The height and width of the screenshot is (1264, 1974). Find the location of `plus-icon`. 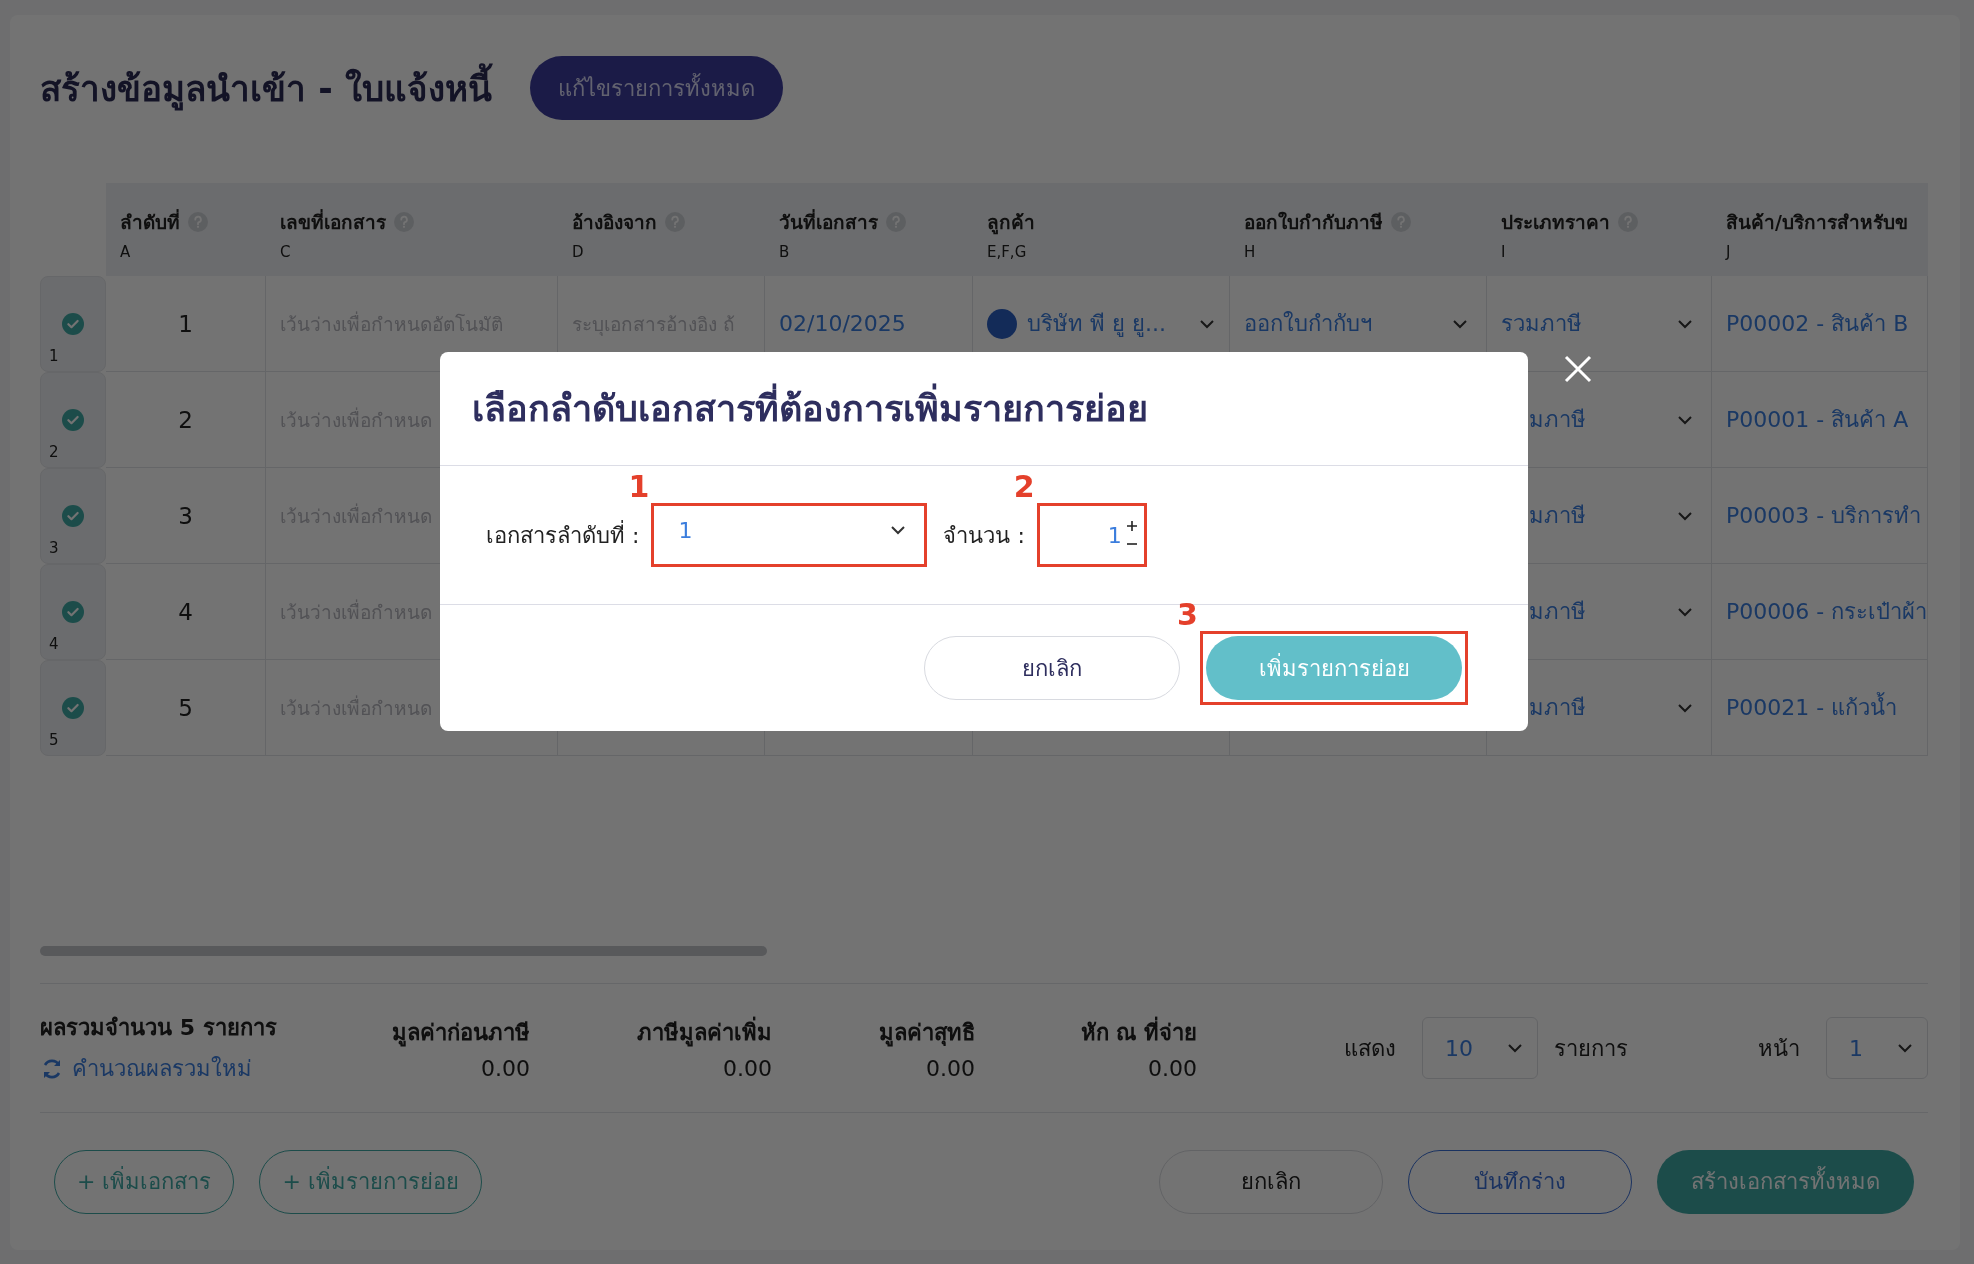

plus-icon is located at coordinates (1131, 526).